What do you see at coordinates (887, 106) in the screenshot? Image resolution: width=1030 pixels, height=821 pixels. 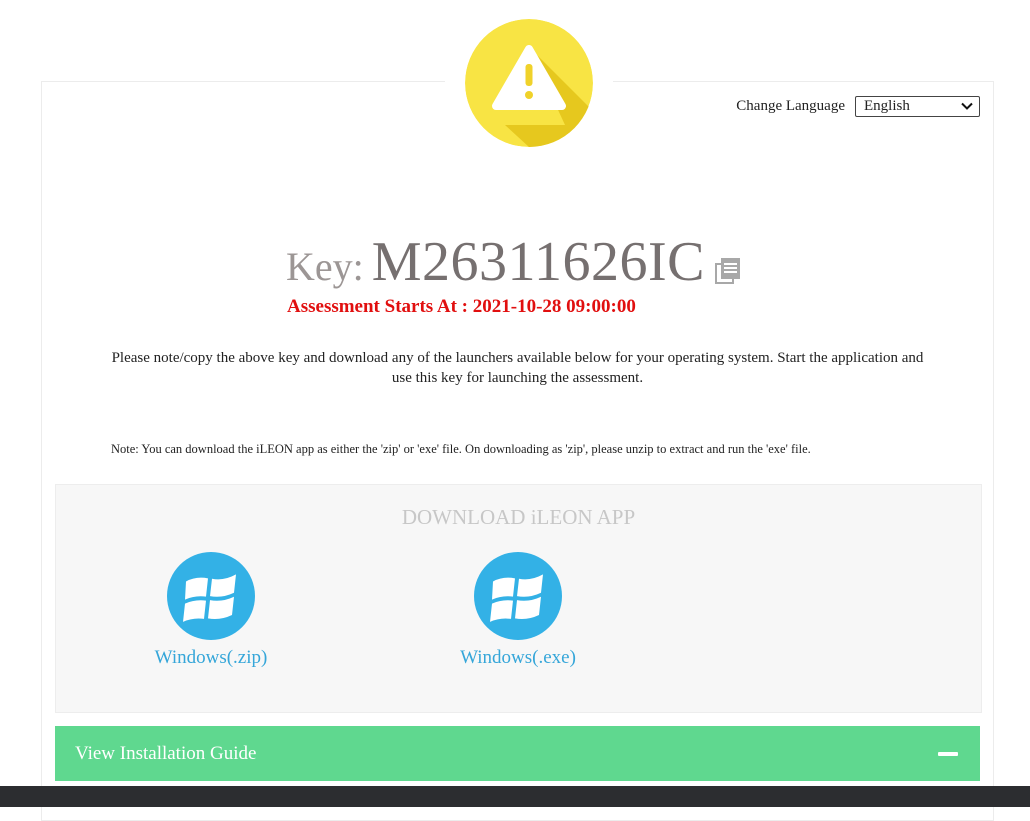 I see `language-selected-value: English` at bounding box center [887, 106].